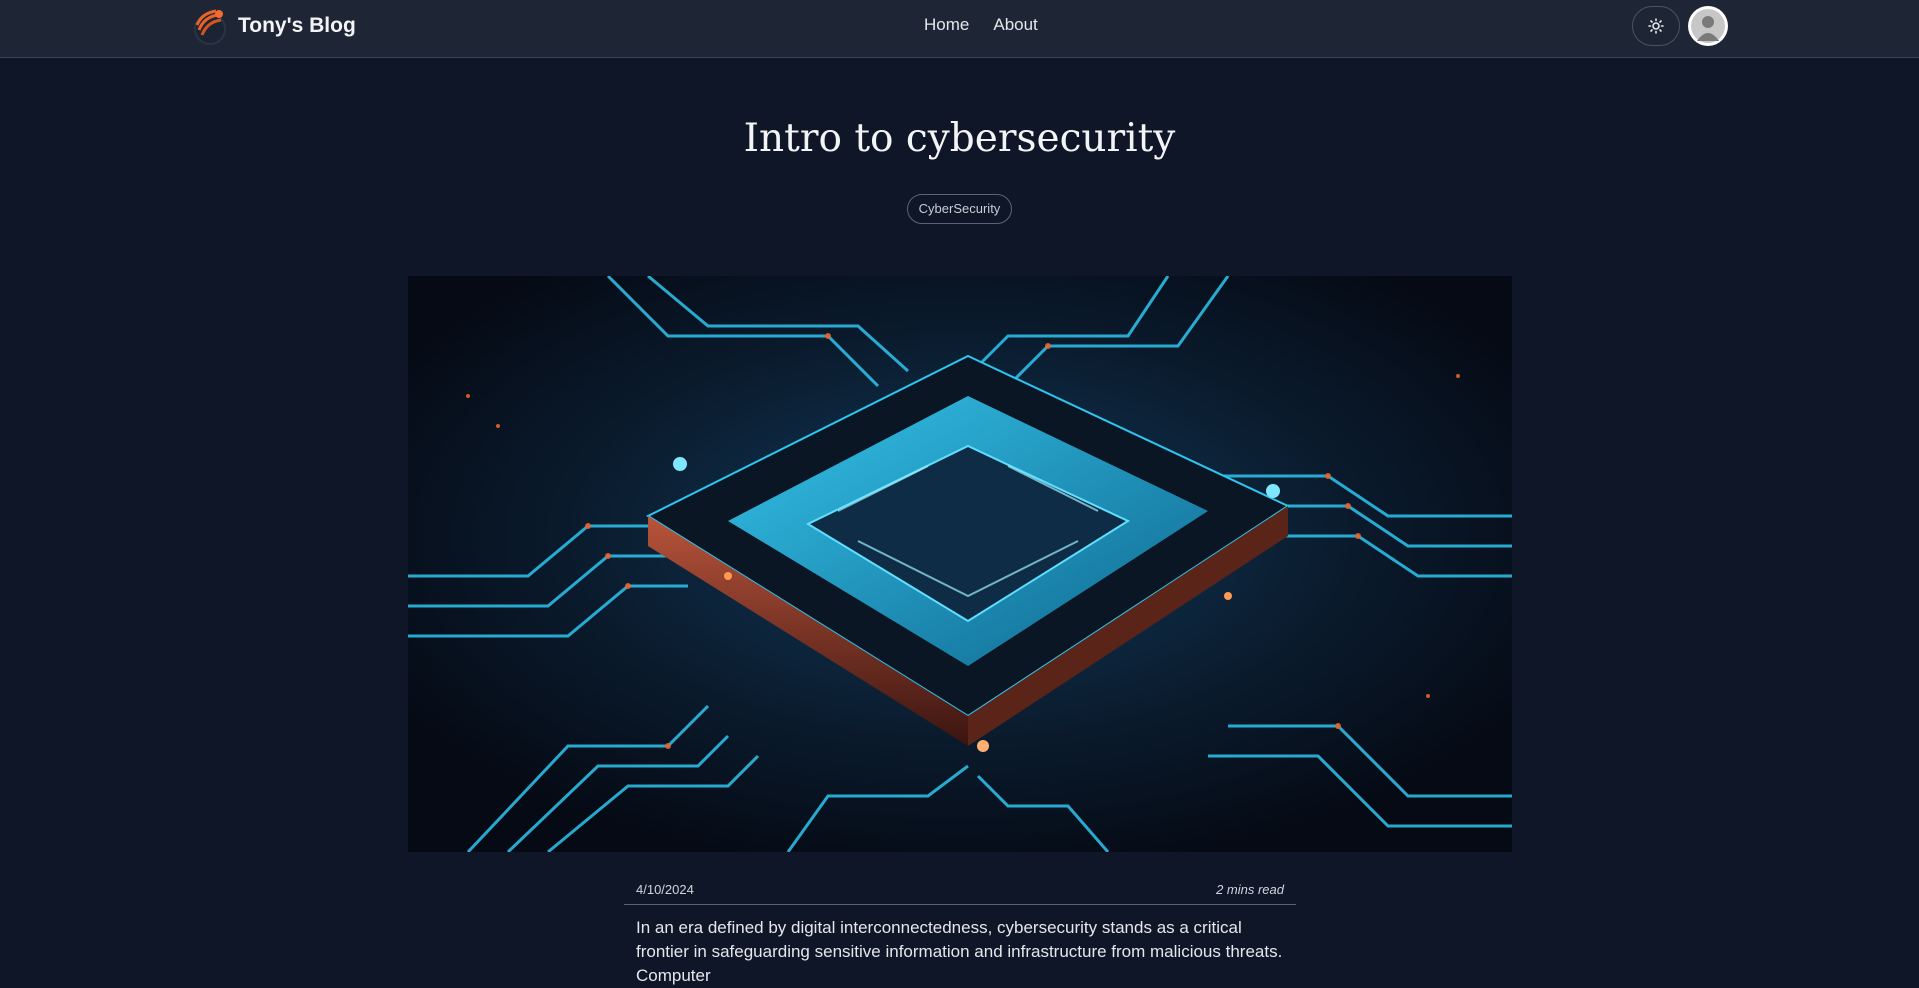 The height and width of the screenshot is (988, 1919). What do you see at coordinates (1250, 889) in the screenshot?
I see `read-time: 2 mins read` at bounding box center [1250, 889].